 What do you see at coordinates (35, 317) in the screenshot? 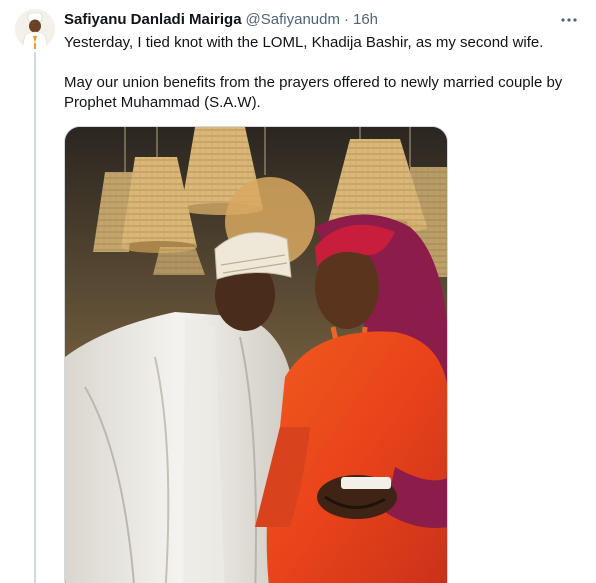
I see `thread-line` at bounding box center [35, 317].